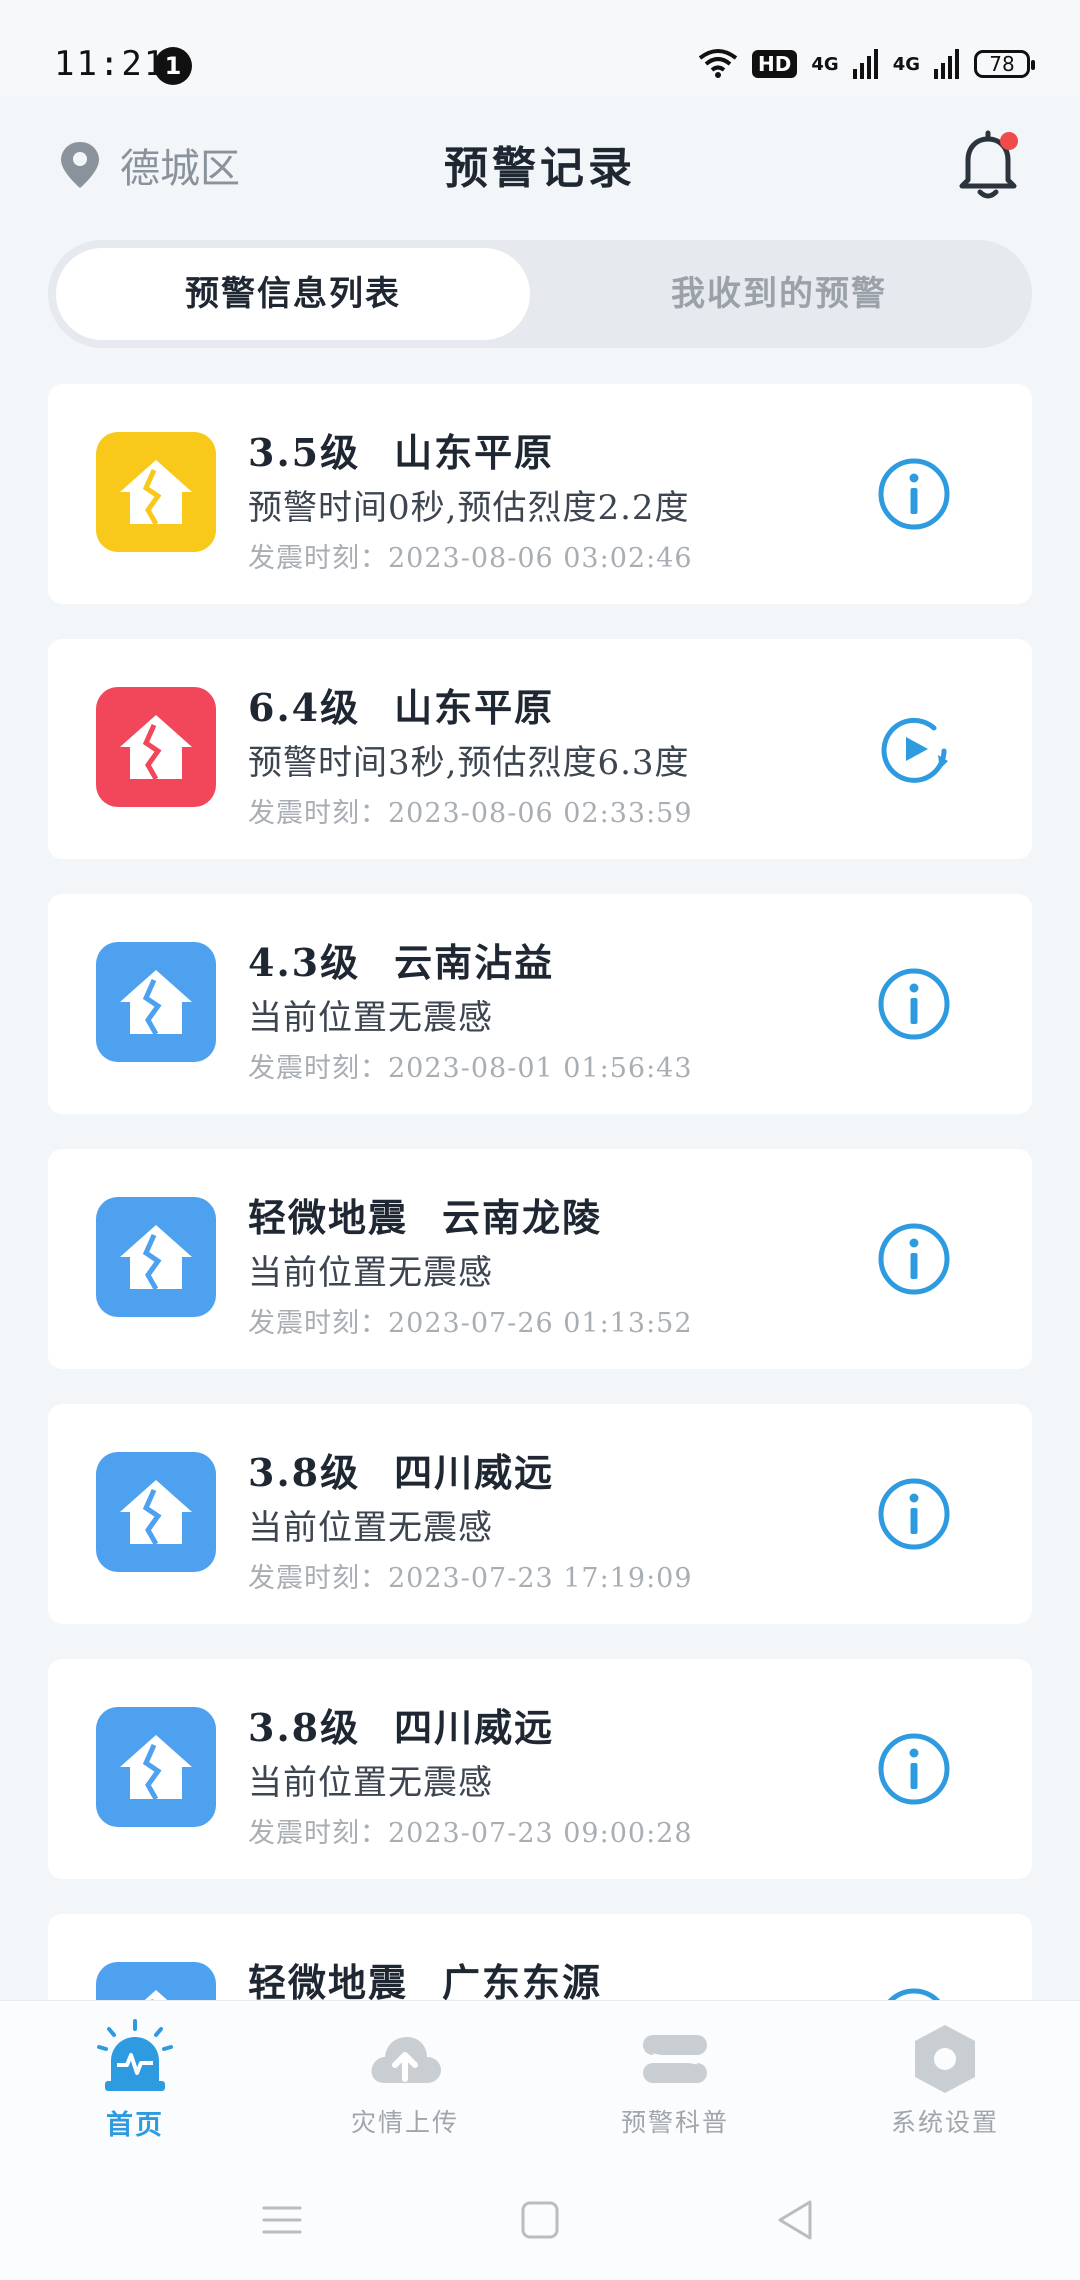 The height and width of the screenshot is (2280, 1080). I want to click on nav-home: 首页, so click(135, 2076).